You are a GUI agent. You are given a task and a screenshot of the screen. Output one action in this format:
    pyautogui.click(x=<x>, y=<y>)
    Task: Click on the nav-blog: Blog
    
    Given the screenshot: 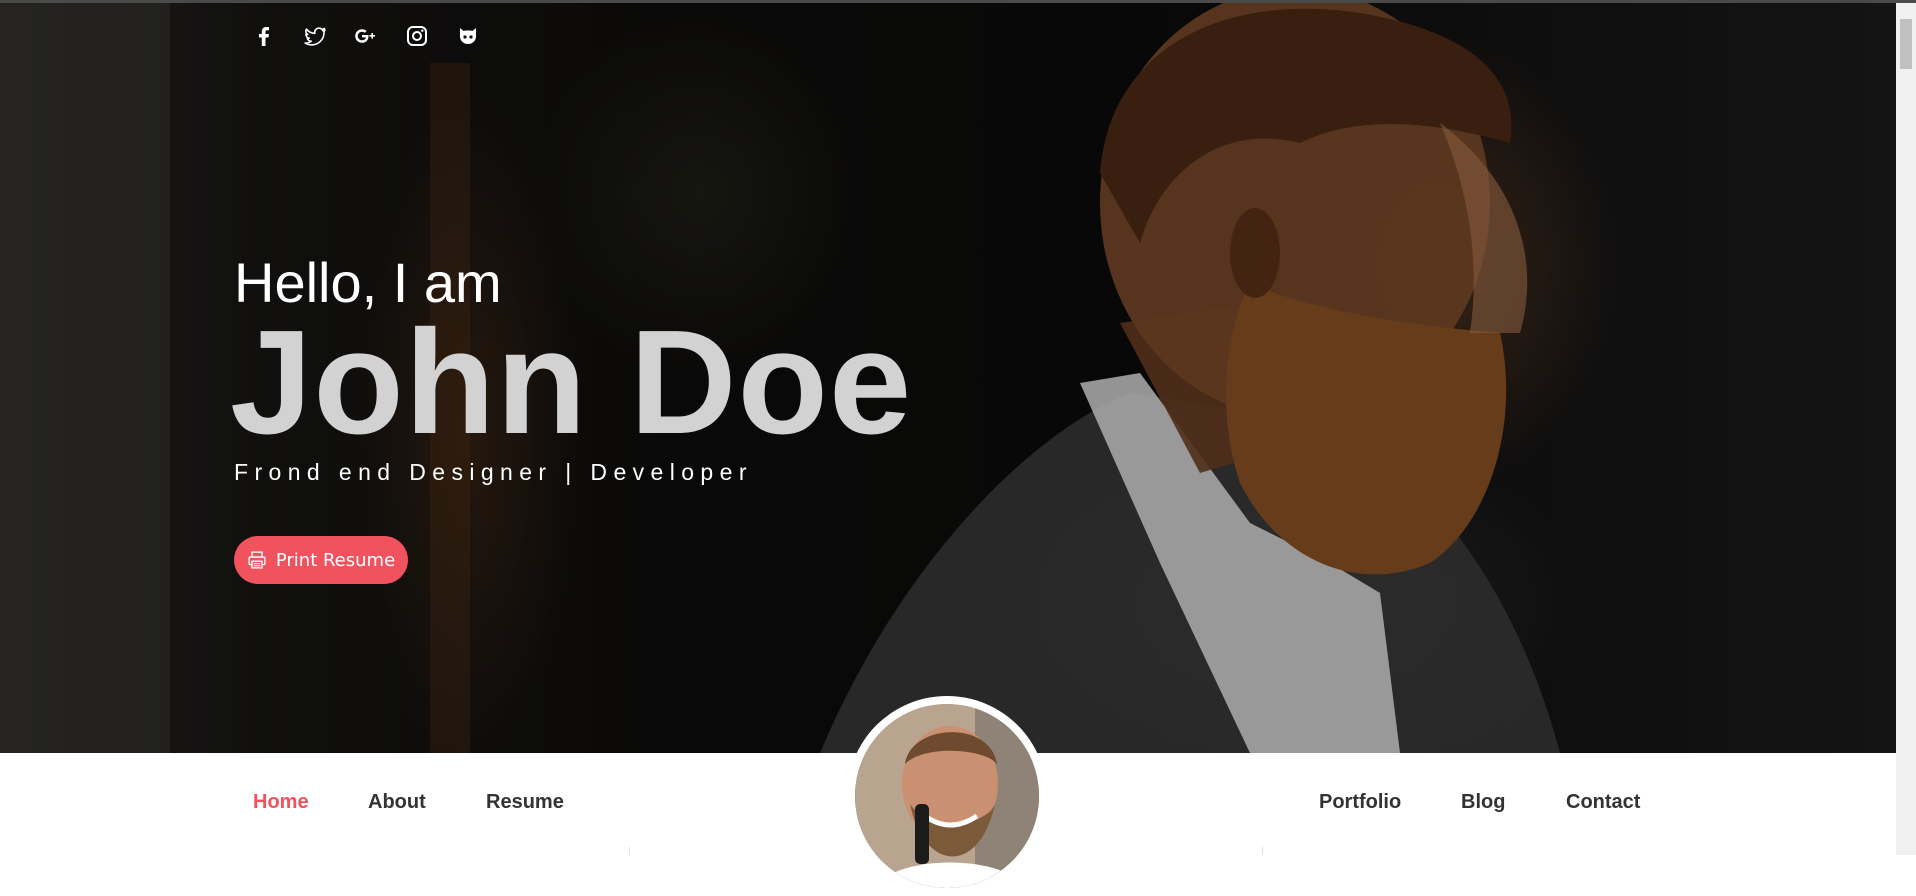 What is the action you would take?
    pyautogui.click(x=1483, y=802)
    